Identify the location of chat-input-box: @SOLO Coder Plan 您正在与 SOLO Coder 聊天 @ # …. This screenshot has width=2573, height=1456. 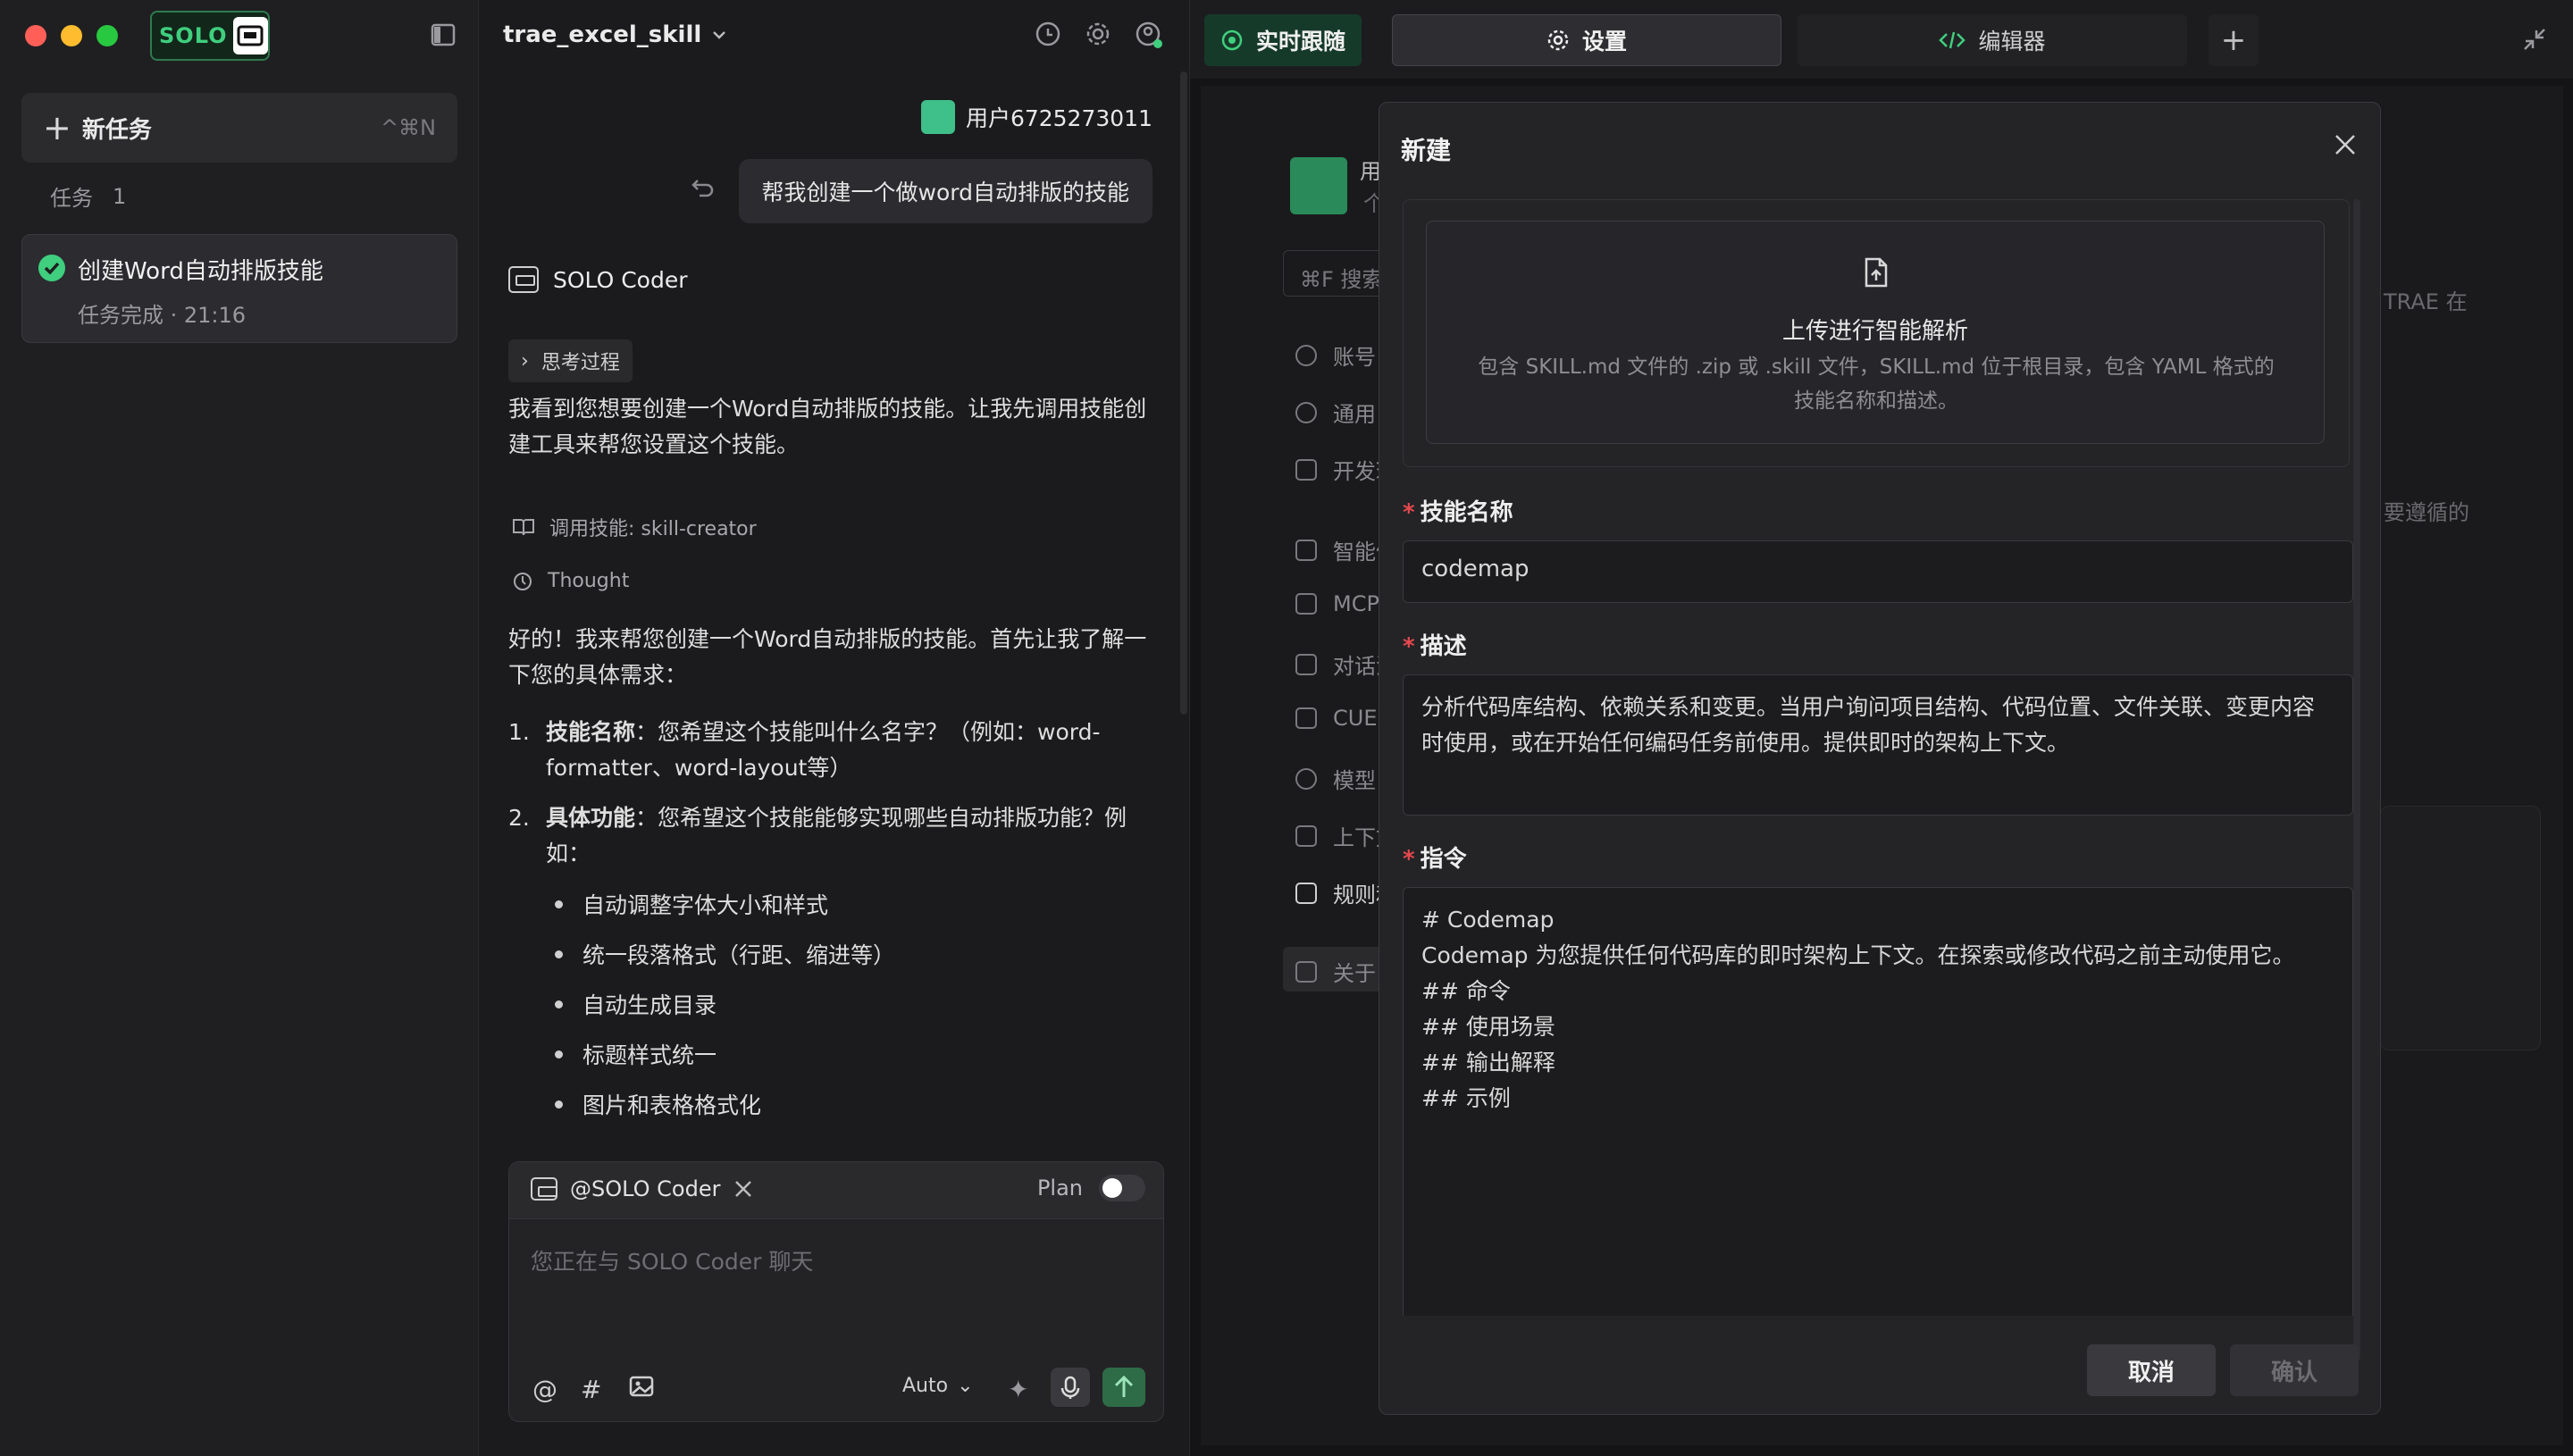
(836, 1291).